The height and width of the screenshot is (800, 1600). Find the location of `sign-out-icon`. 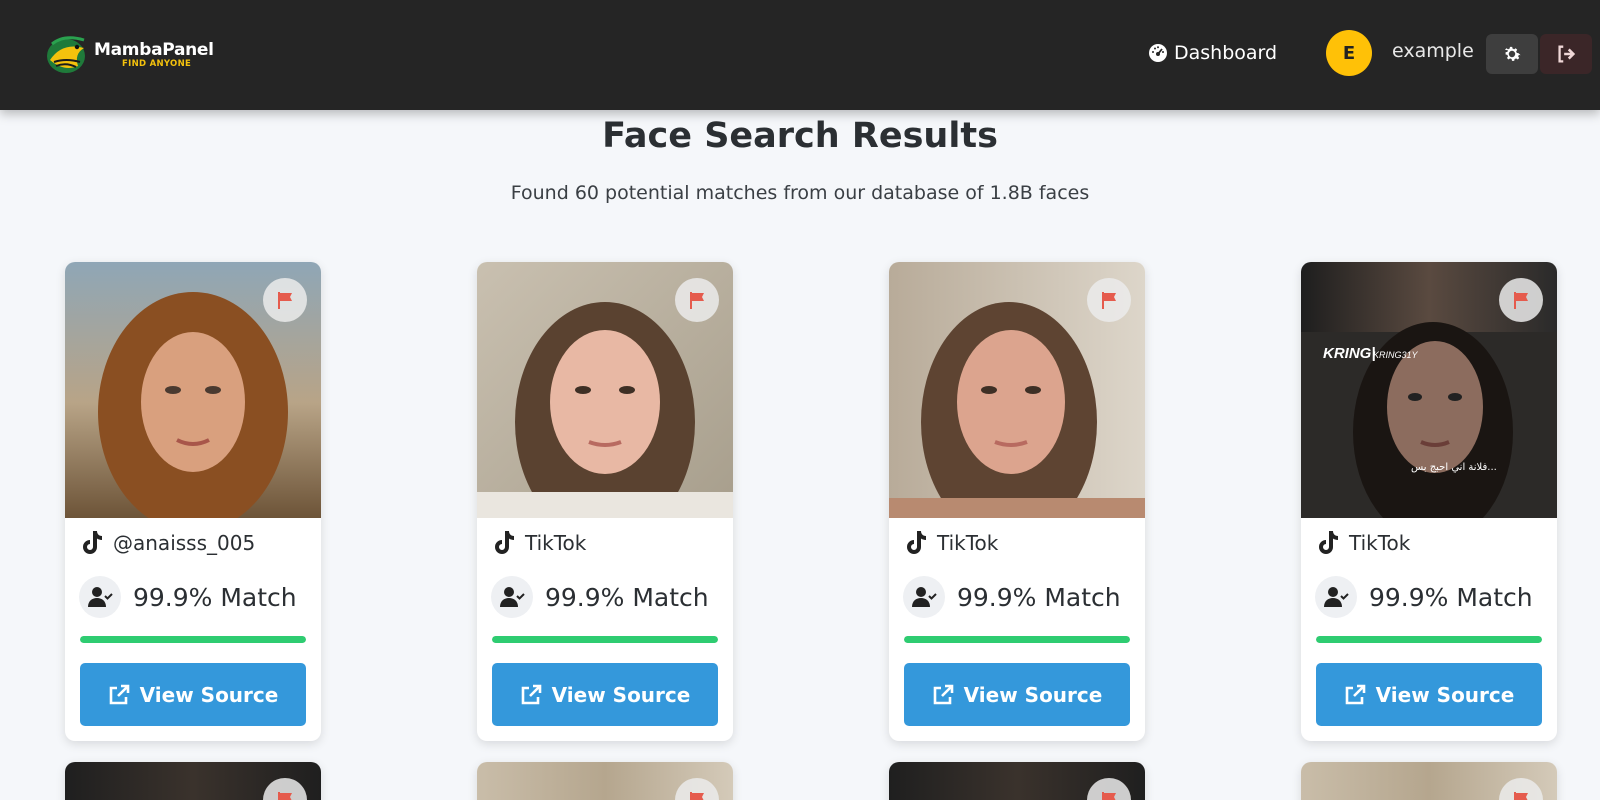

sign-out-icon is located at coordinates (1567, 54).